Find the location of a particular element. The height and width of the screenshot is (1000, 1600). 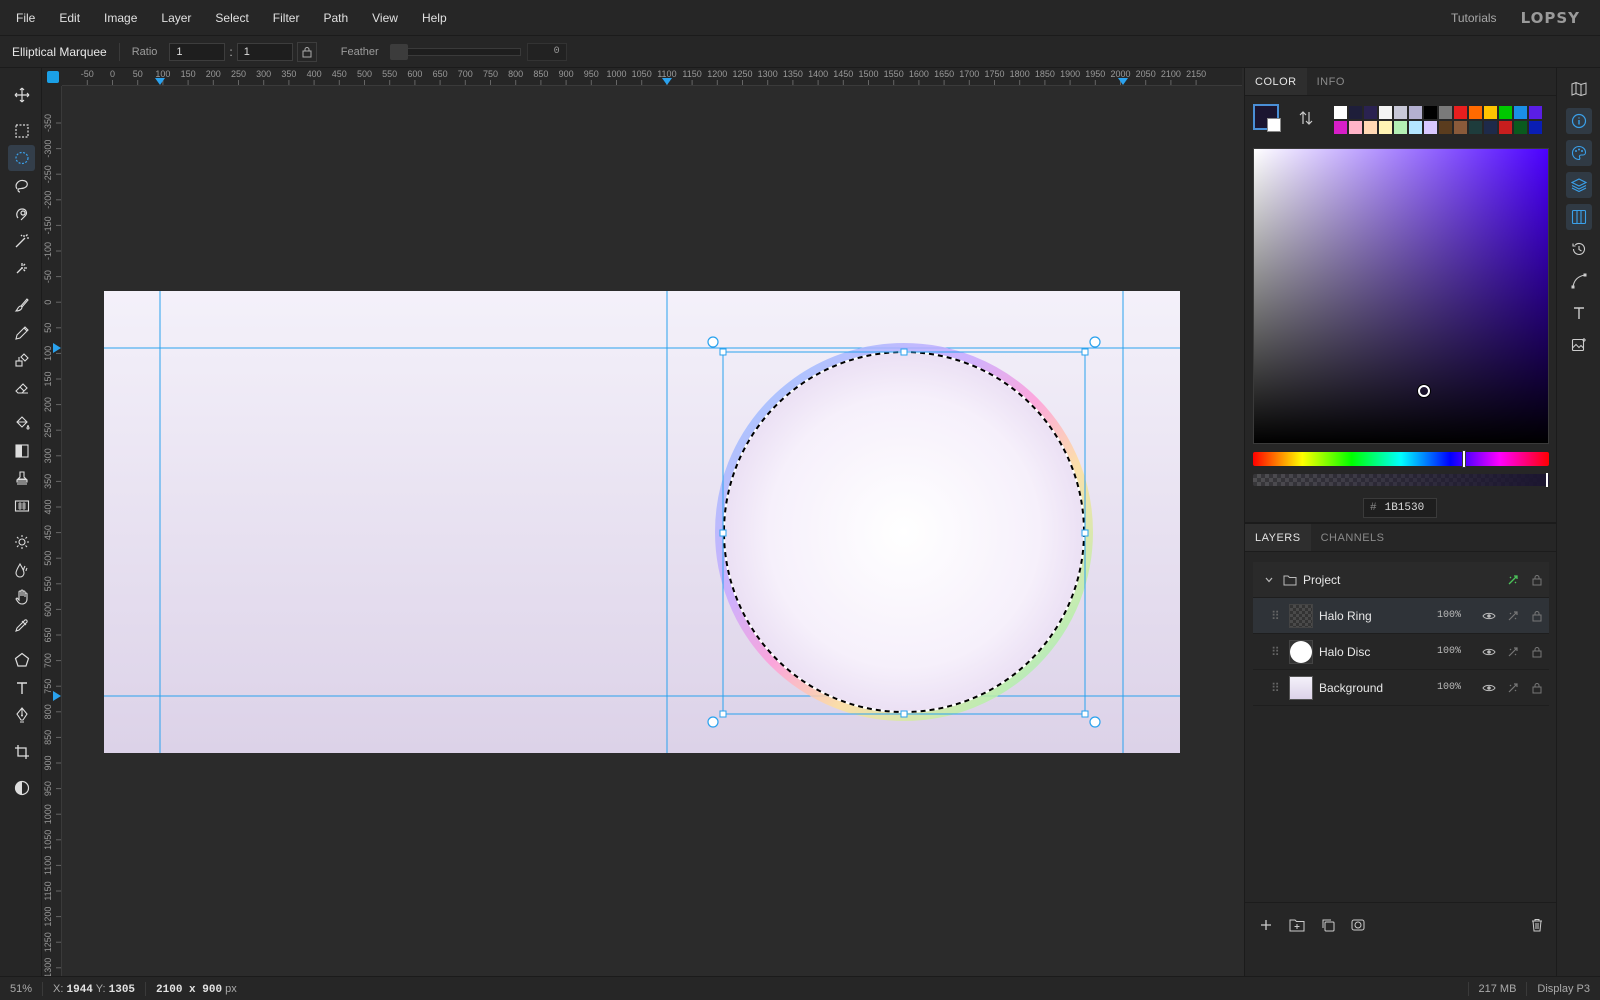

hue-slider is located at coordinates (1401, 459).